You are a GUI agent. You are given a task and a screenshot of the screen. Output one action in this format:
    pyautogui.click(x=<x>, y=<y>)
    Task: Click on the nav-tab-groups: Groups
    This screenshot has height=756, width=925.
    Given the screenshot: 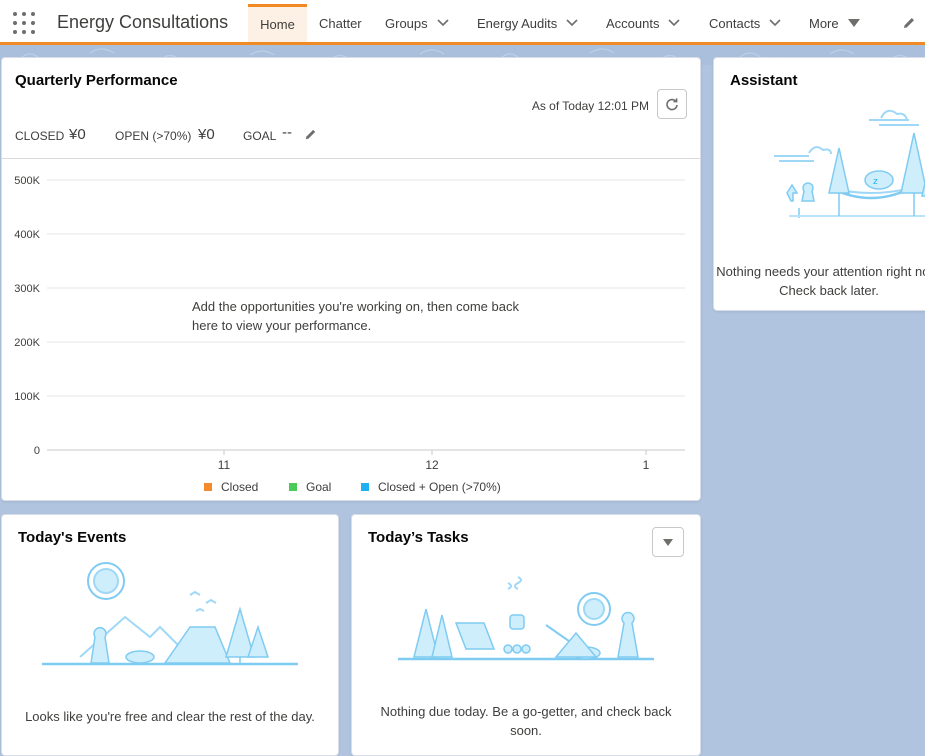 What is the action you would take?
    pyautogui.click(x=417, y=23)
    